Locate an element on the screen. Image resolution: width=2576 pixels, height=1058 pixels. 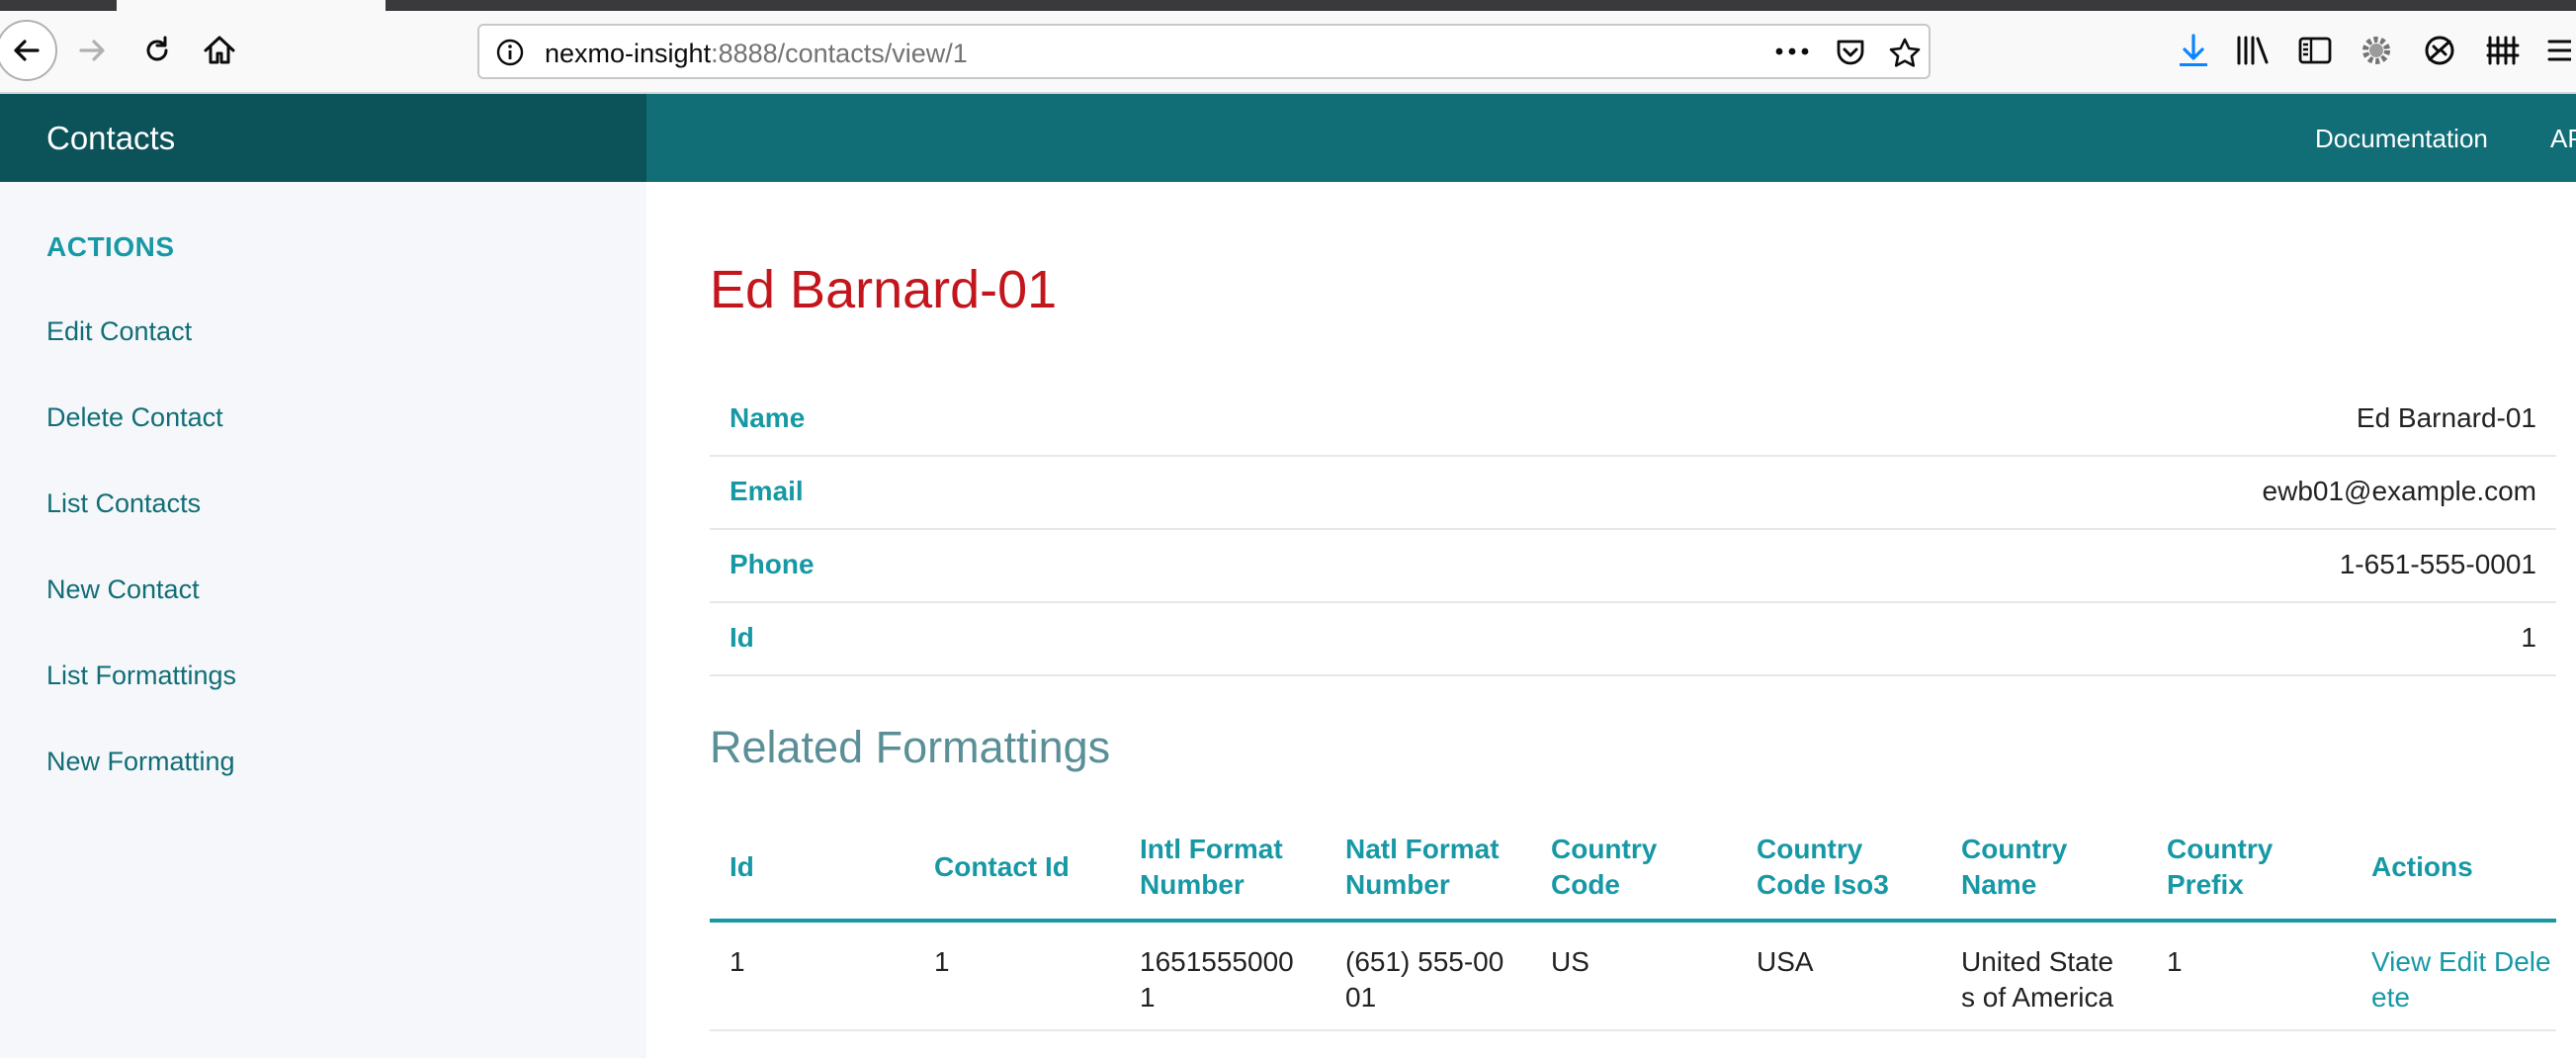
home-button is located at coordinates (219, 51).